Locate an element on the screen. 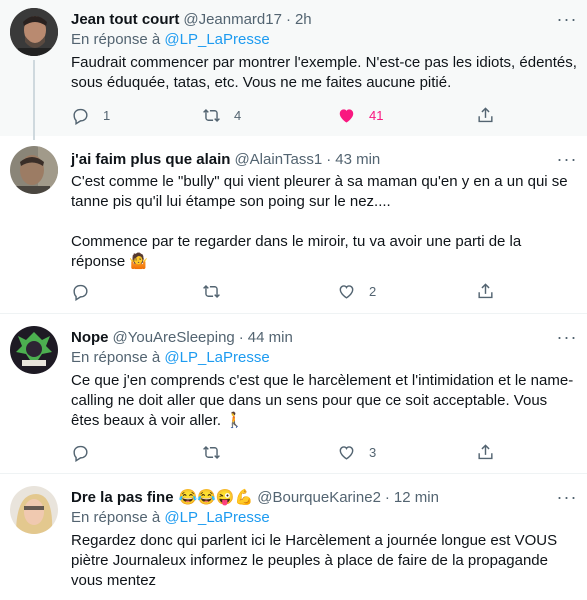 This screenshot has height=600, width=587. like-count: 3 is located at coordinates (373, 452).